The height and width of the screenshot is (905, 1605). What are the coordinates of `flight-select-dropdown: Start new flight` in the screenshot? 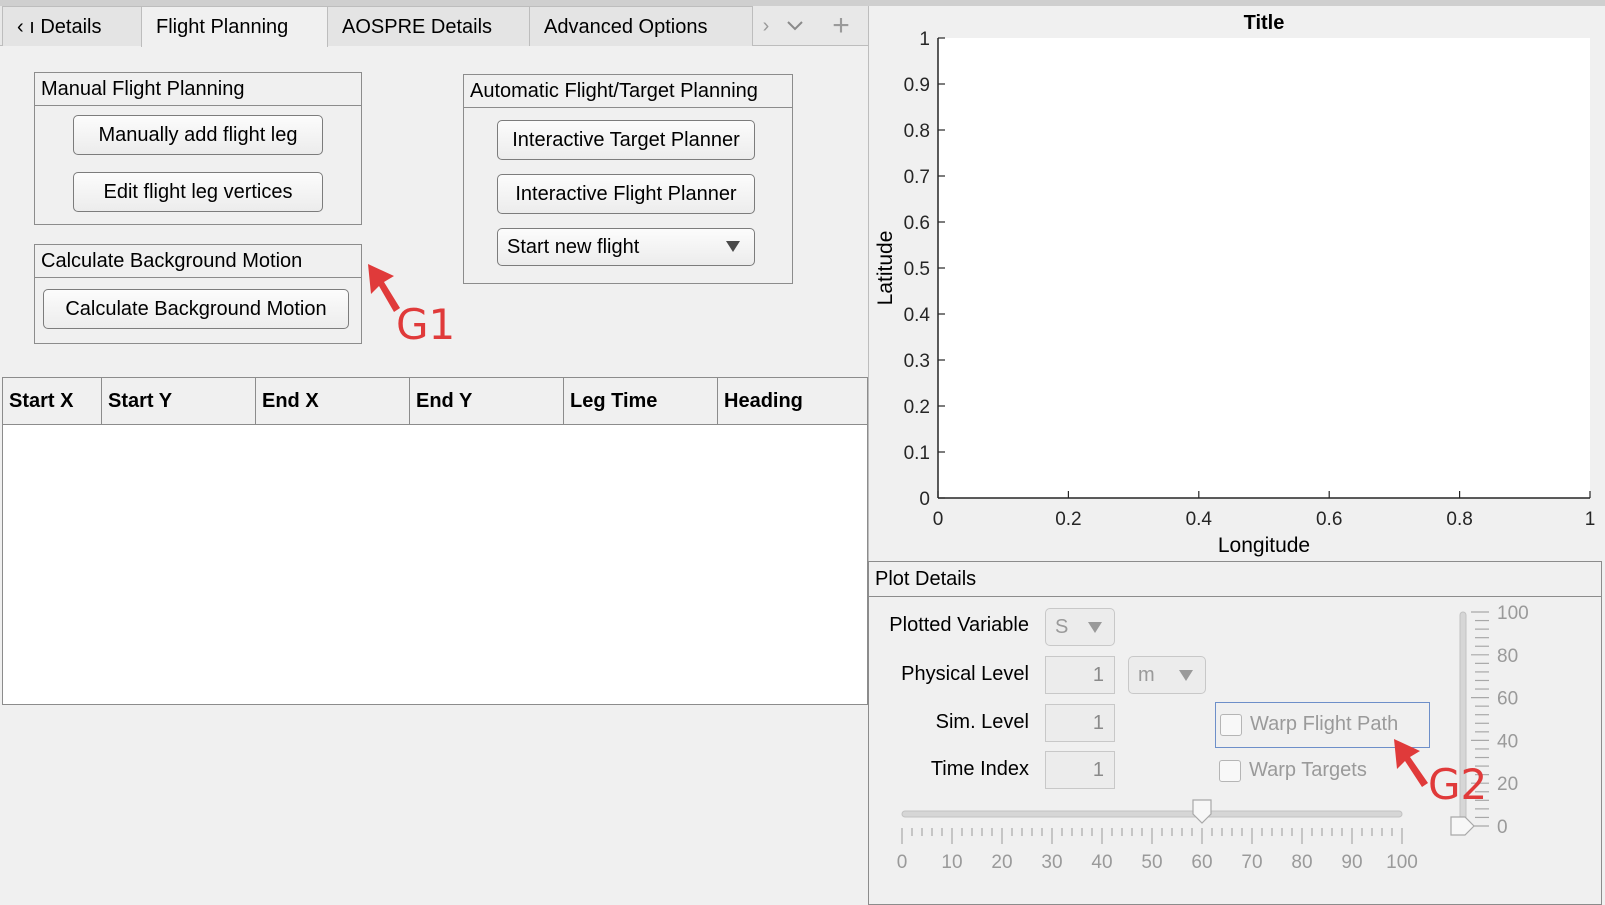 It's located at (626, 247).